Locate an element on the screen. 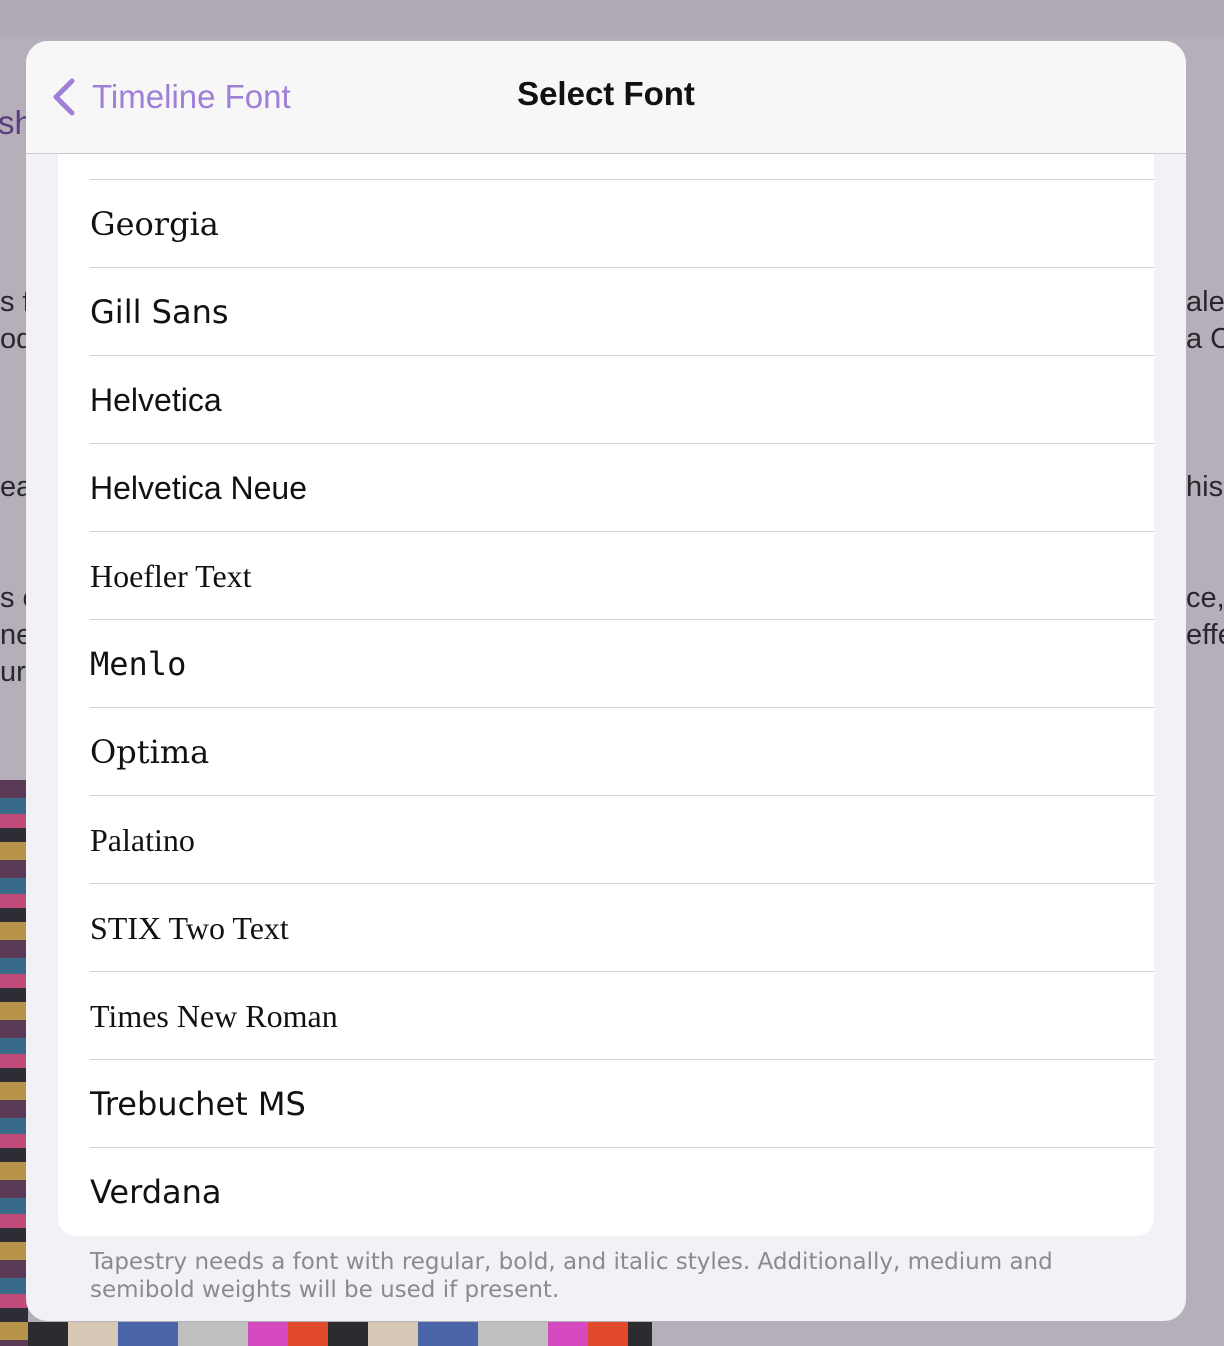 The width and height of the screenshot is (1224, 1346). font-option-helvetica-neue: Helvetica Neue is located at coordinates (606, 488).